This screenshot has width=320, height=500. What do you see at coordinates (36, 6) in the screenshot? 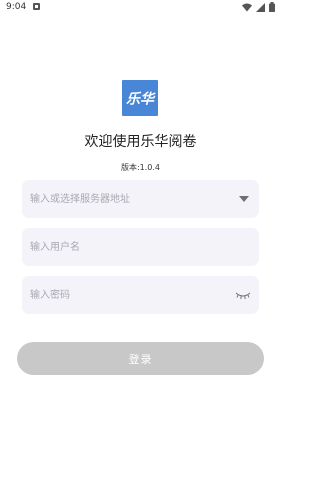
I see `notification-icon` at bounding box center [36, 6].